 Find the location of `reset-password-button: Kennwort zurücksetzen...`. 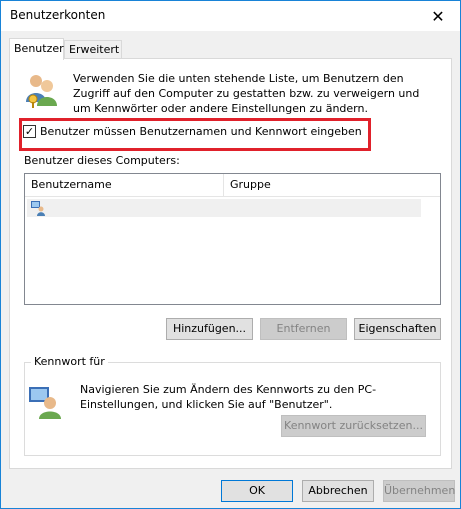

reset-password-button: Kennwort zurücksetzen... is located at coordinates (353, 426).